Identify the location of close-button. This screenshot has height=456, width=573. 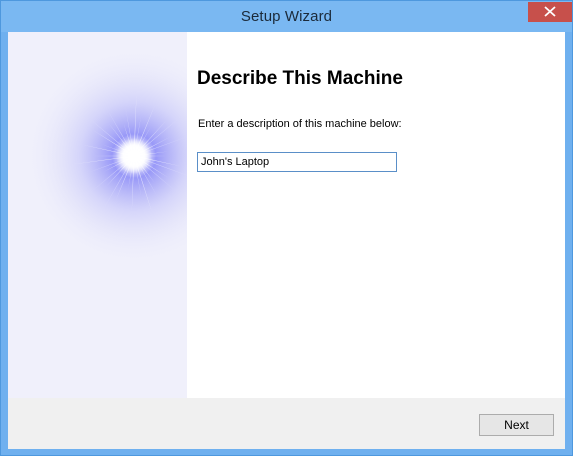
(550, 12).